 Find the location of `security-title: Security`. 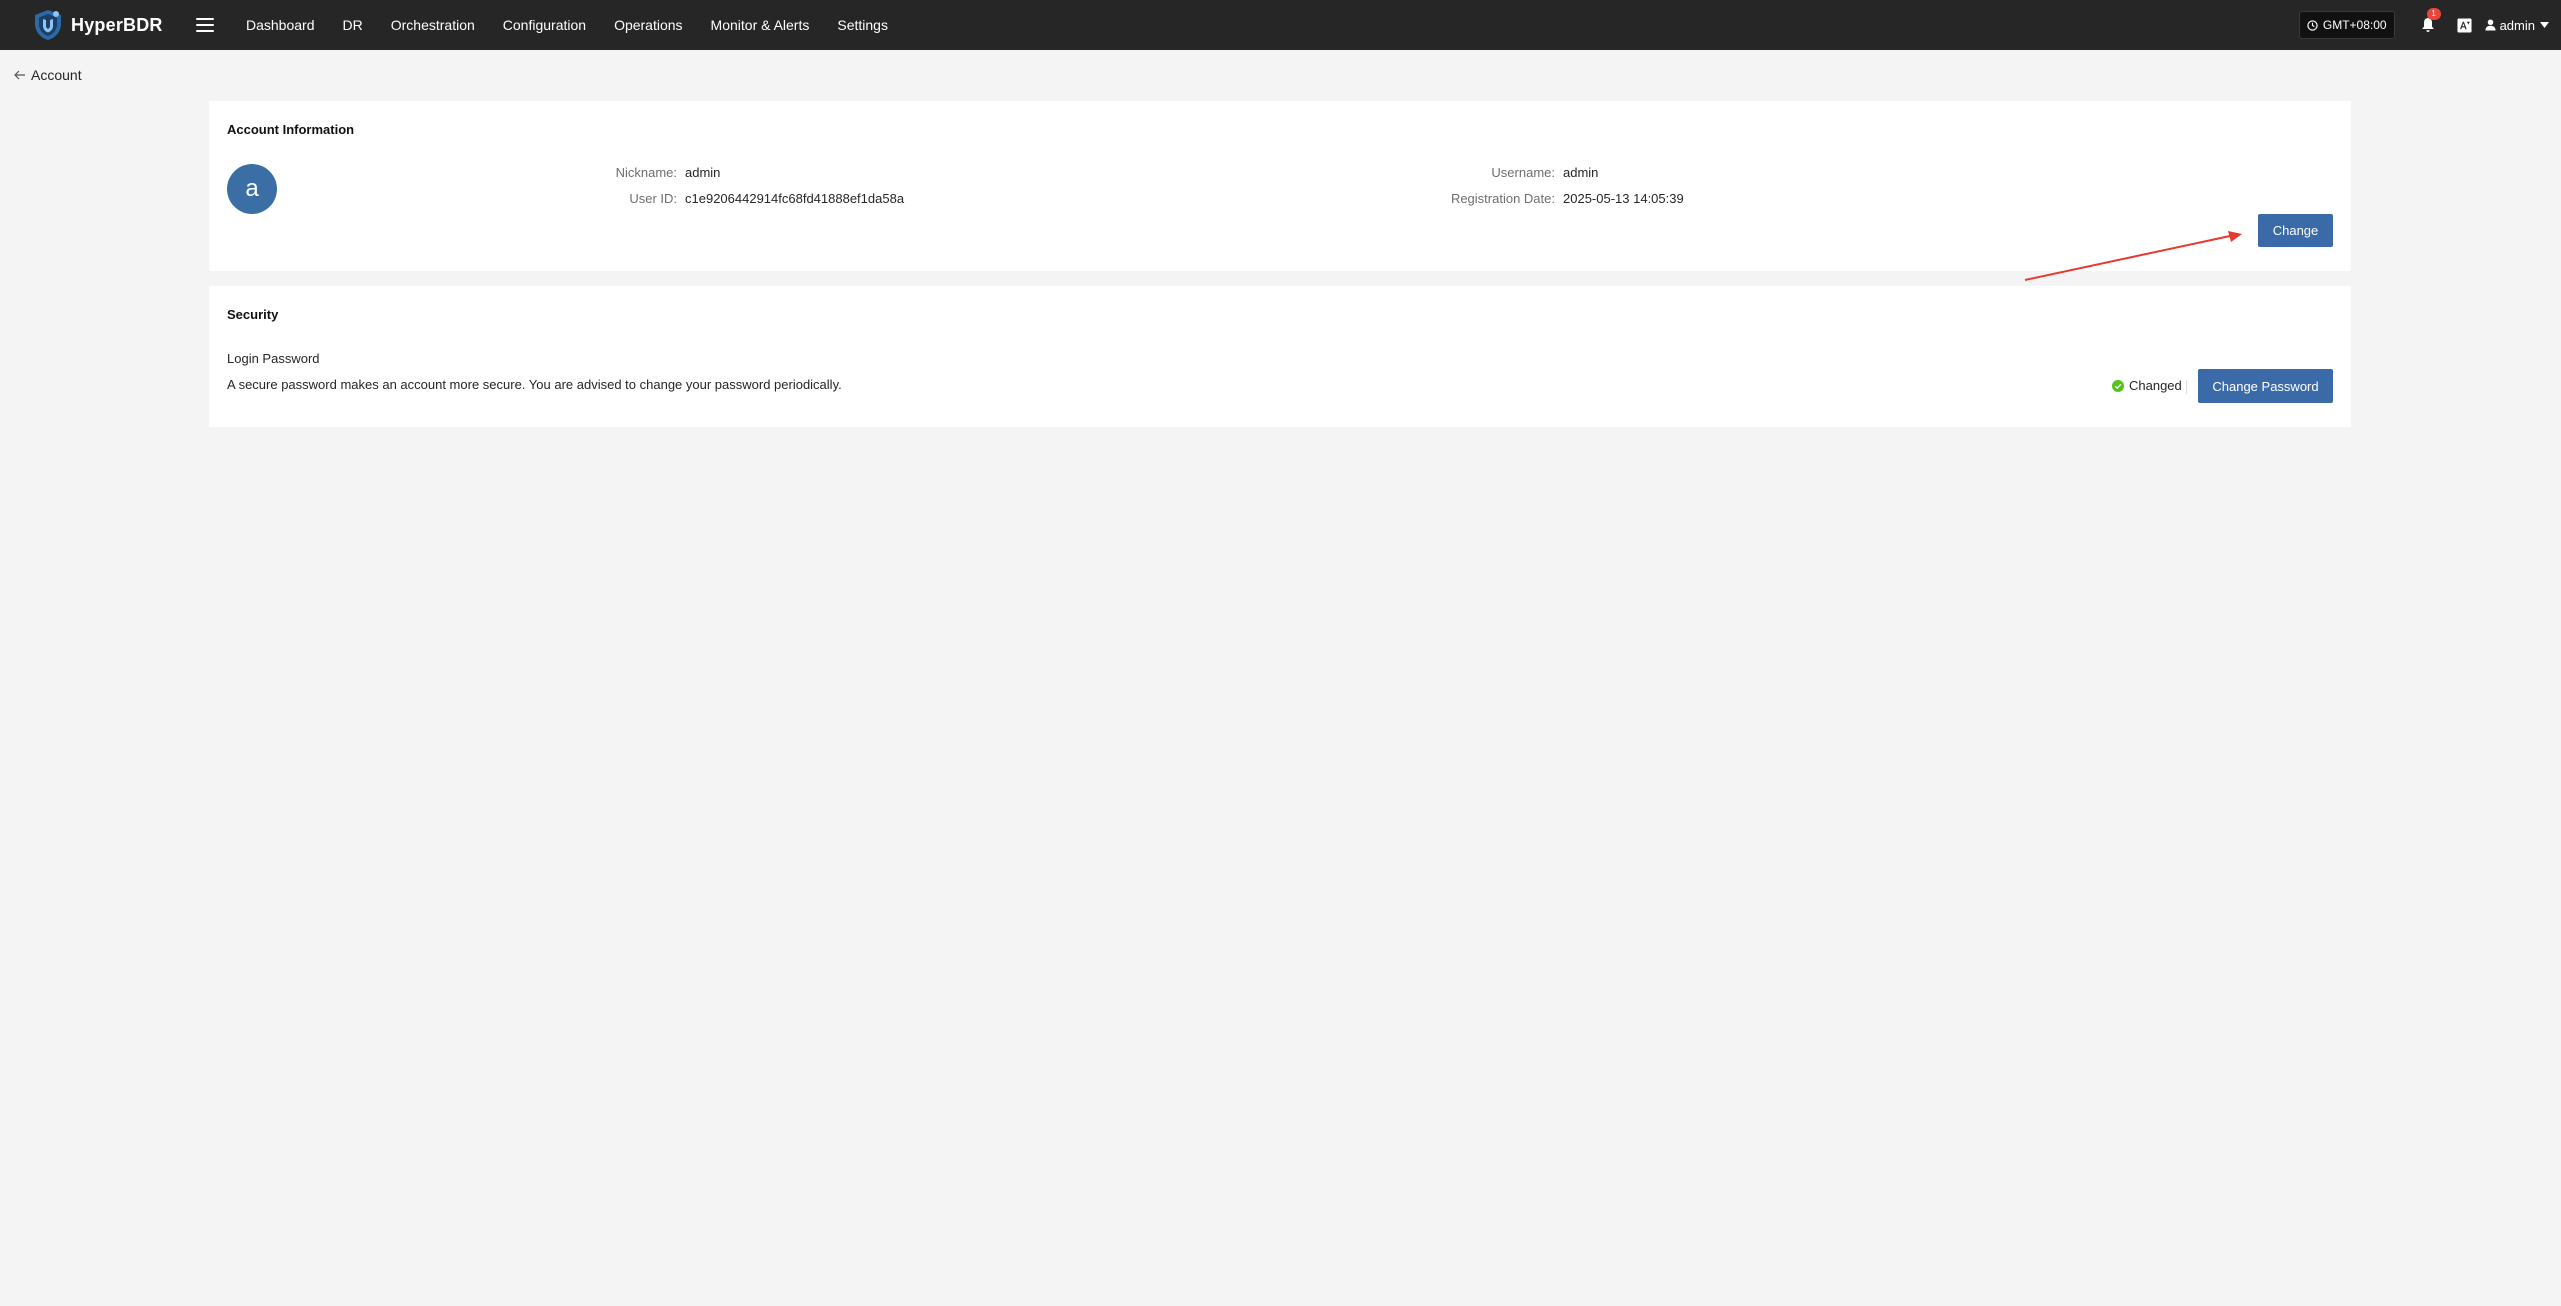

security-title: Security is located at coordinates (253, 314).